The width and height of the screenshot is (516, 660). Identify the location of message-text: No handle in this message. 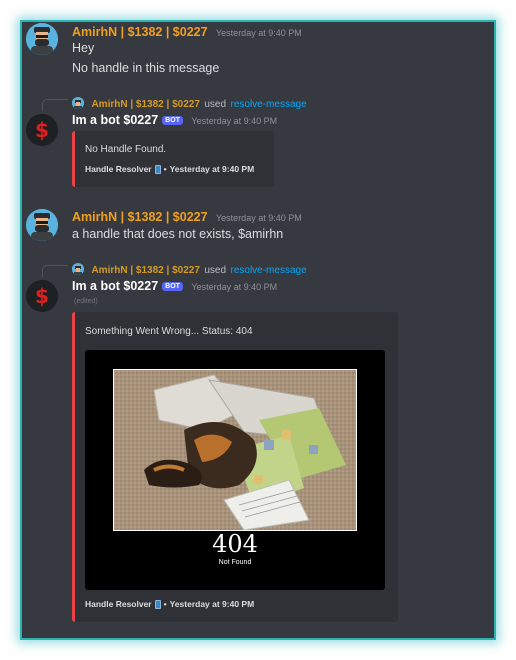
(146, 68).